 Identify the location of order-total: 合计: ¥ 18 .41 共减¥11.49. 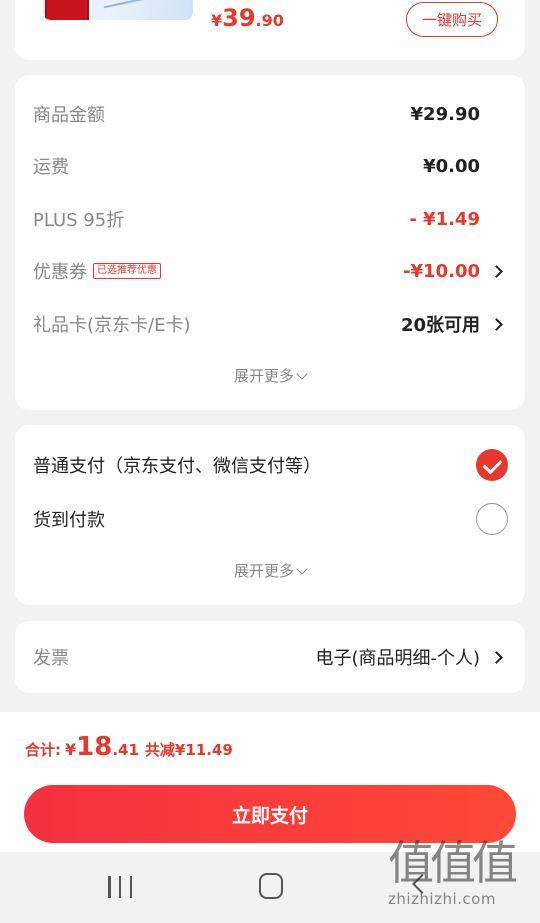
(129, 747).